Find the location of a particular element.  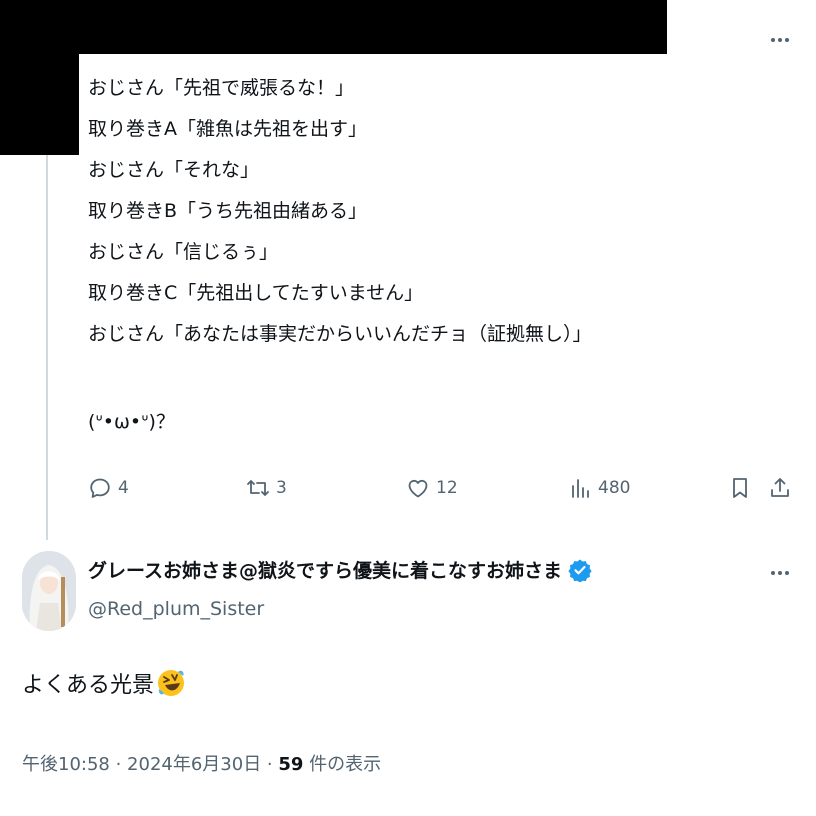

view-suffix: 件の表示 is located at coordinates (342, 764).